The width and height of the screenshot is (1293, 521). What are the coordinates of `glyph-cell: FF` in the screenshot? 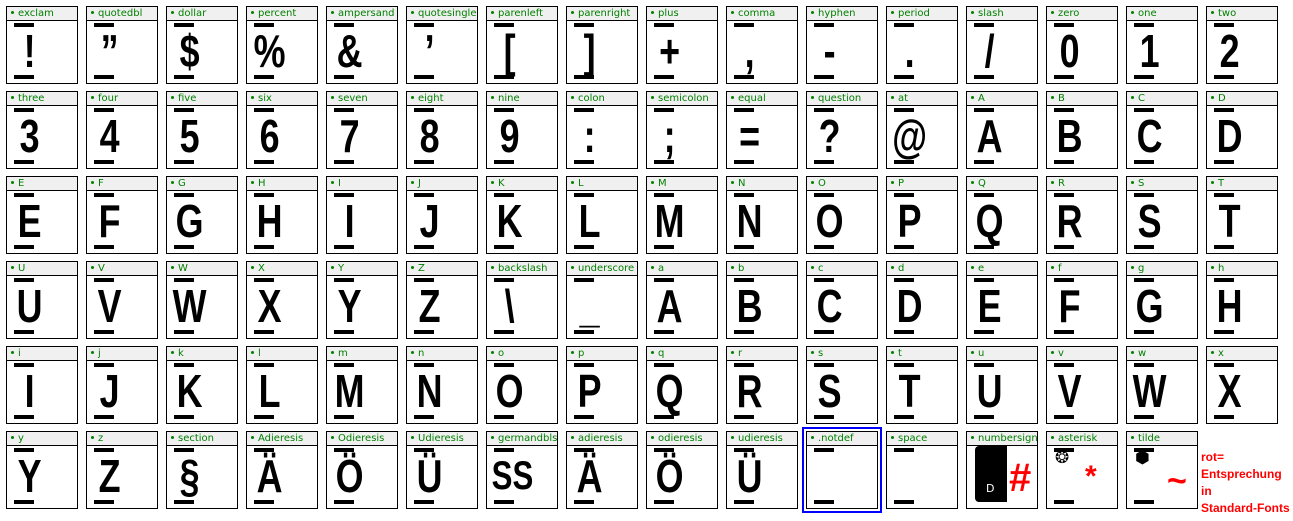 It's located at (122, 215).